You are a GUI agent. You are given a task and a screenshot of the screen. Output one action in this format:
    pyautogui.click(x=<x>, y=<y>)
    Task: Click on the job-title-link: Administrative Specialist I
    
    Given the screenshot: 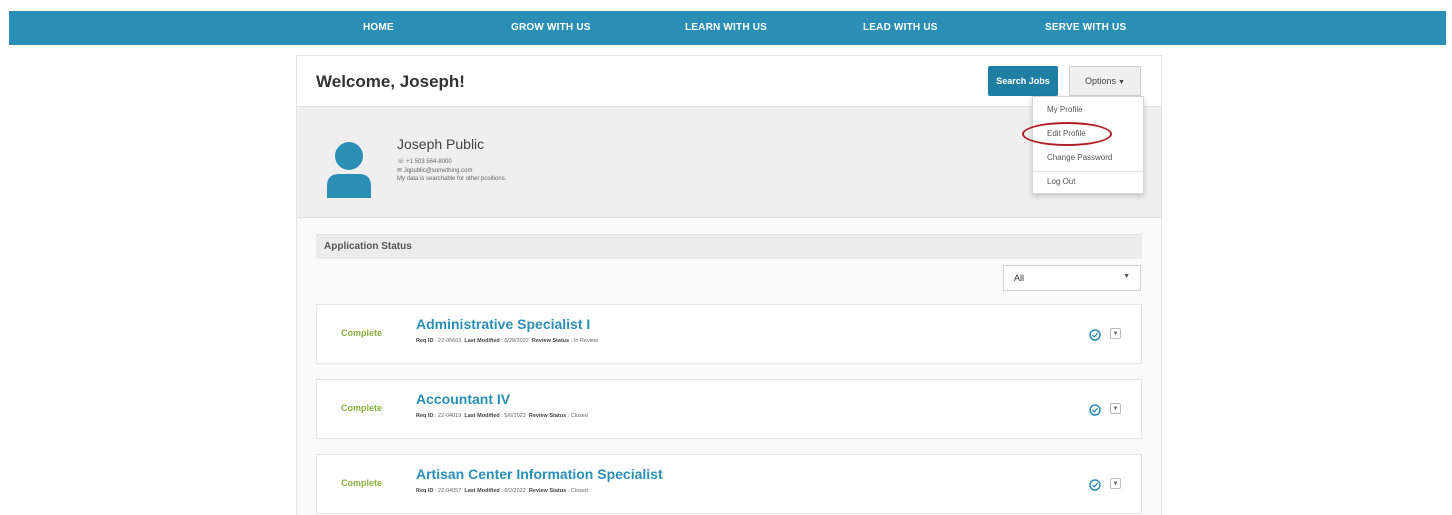 What is the action you would take?
    pyautogui.click(x=503, y=324)
    